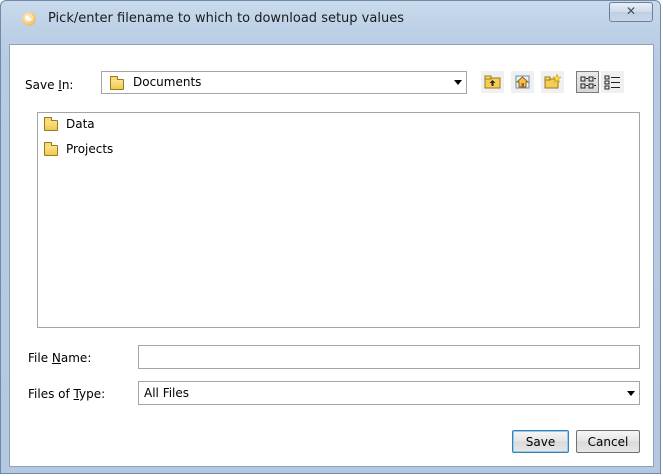 The image size is (663, 476). Describe the element at coordinates (80, 124) in the screenshot. I see `list-item-label: Data` at that location.